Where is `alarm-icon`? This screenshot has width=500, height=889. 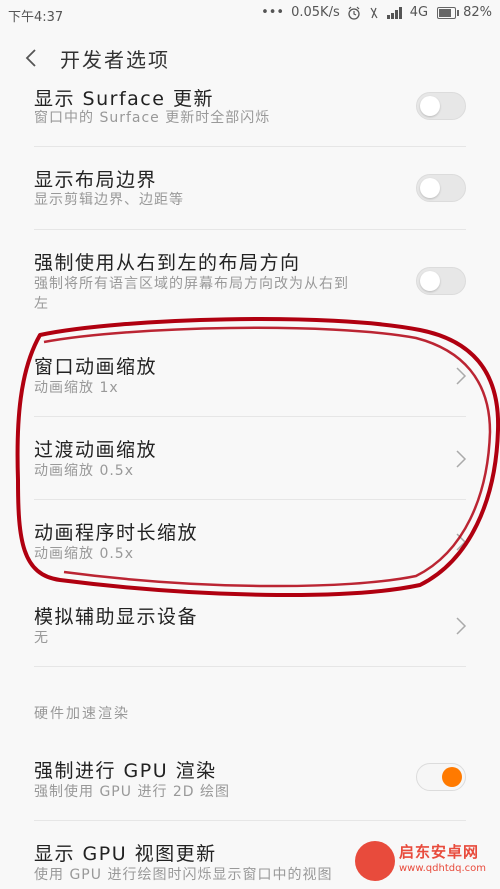
alarm-icon is located at coordinates (354, 13).